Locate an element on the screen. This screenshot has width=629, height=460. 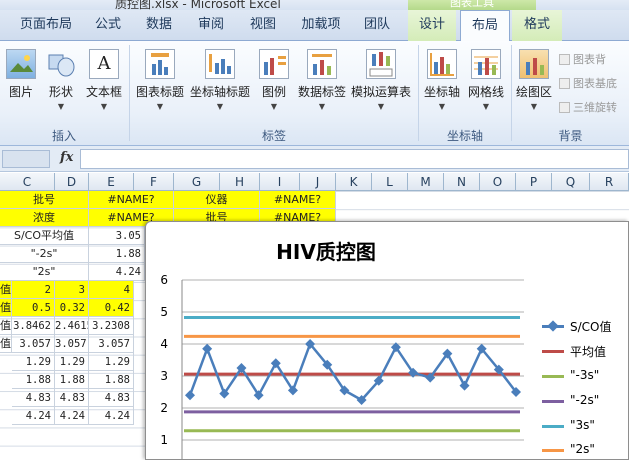
tab-layout: 布局 is located at coordinates (485, 26).